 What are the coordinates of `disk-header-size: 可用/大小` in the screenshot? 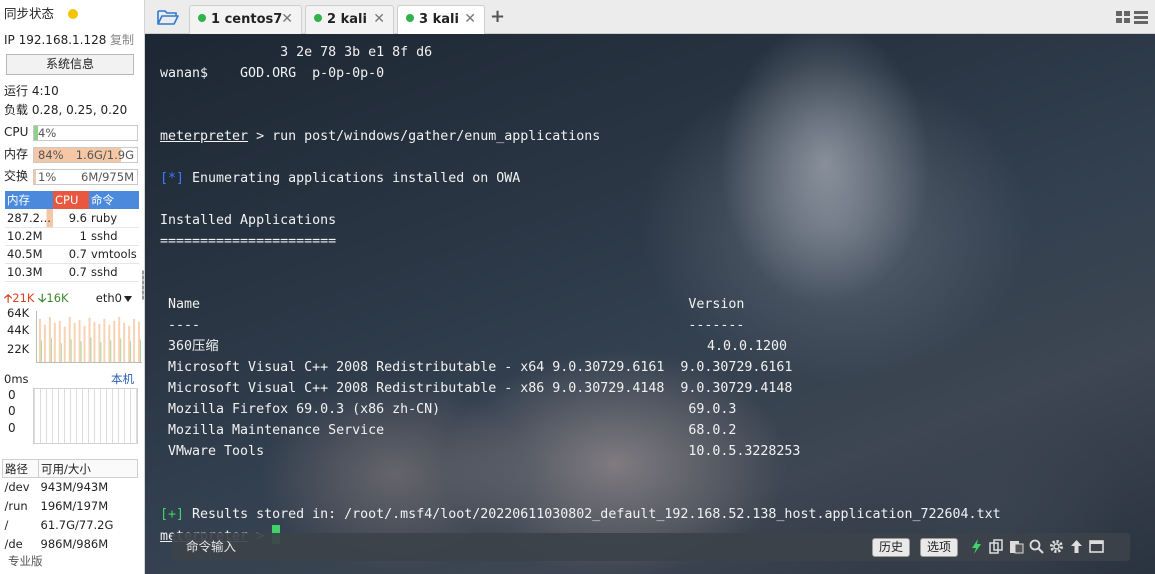 It's located at (88, 468).